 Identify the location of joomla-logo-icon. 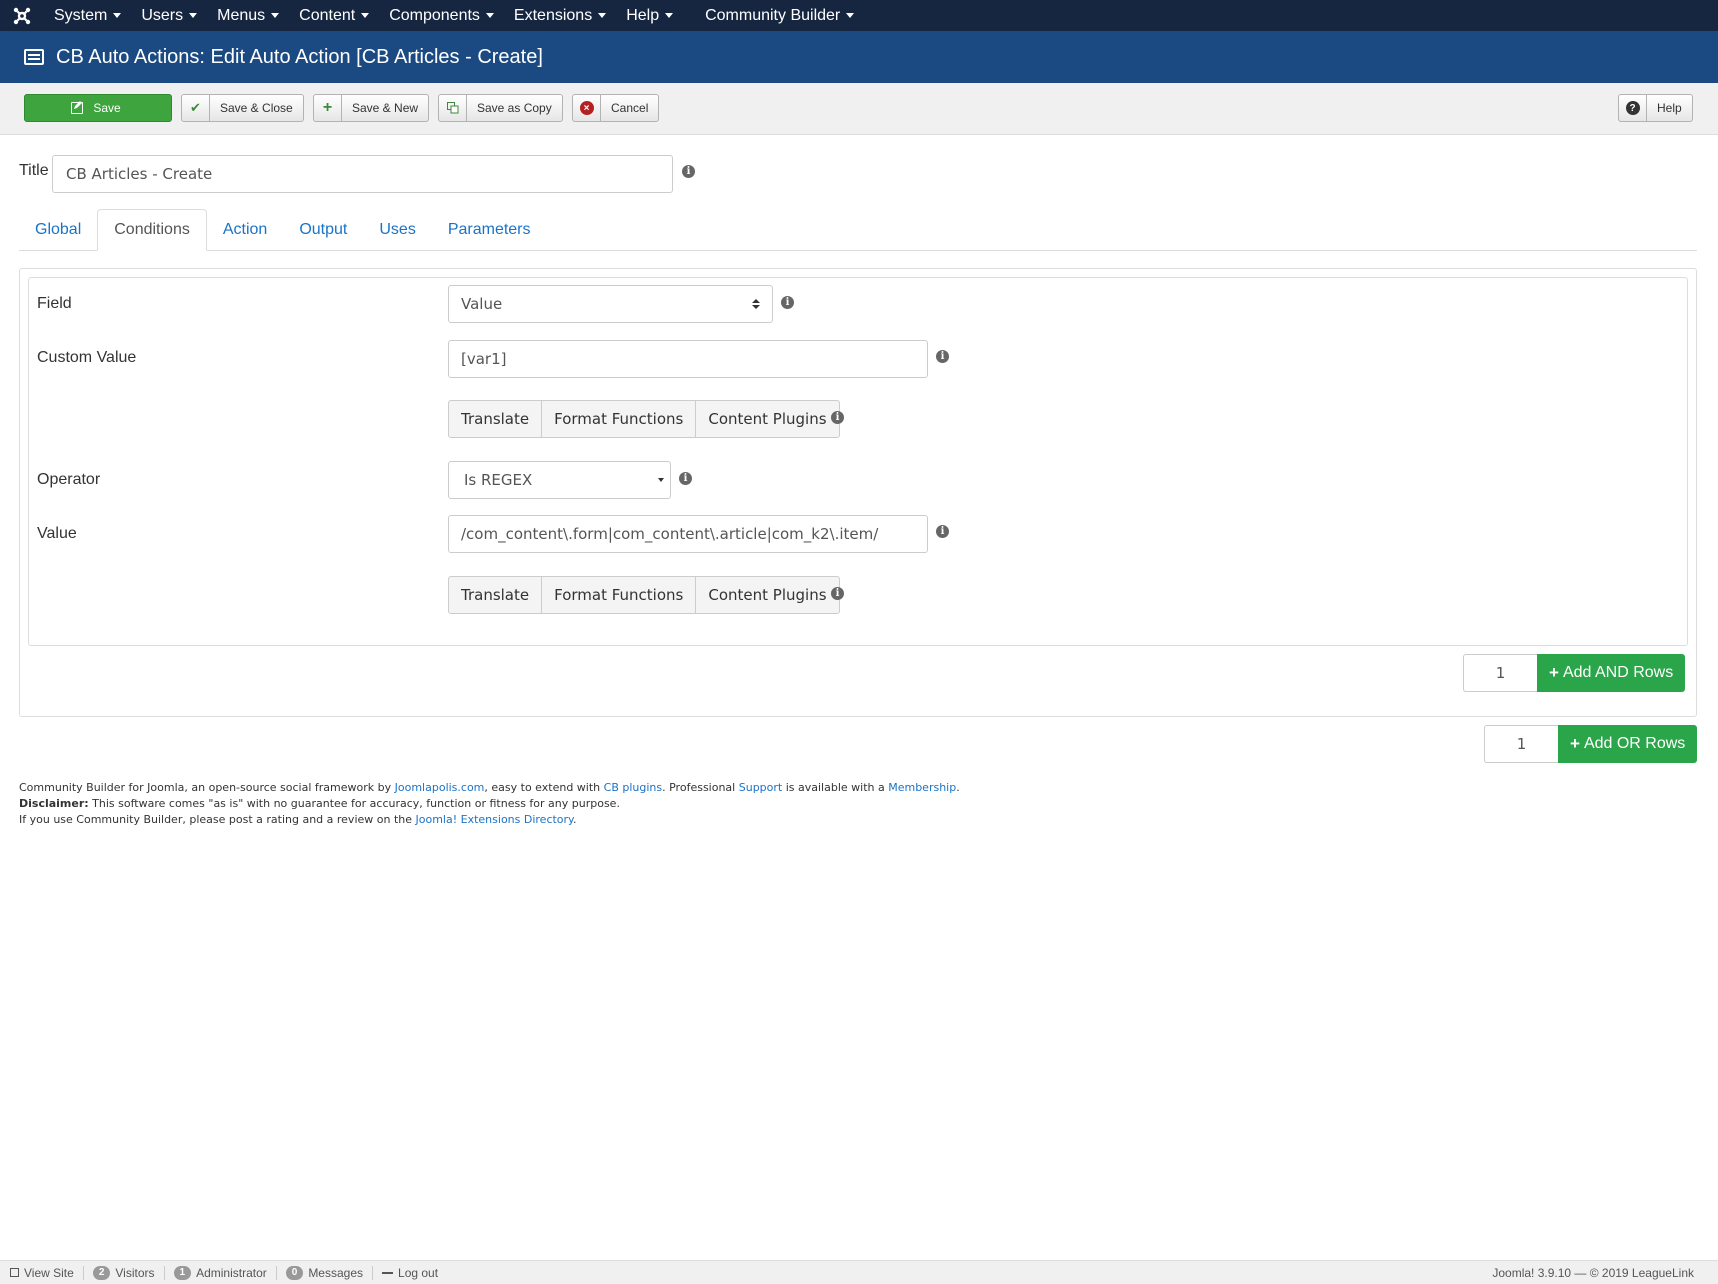
(22, 15).